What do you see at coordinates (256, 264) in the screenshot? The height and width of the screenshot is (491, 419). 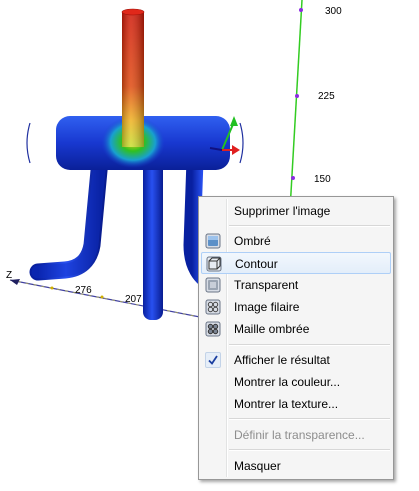 I see `menu-item-label: Contour` at bounding box center [256, 264].